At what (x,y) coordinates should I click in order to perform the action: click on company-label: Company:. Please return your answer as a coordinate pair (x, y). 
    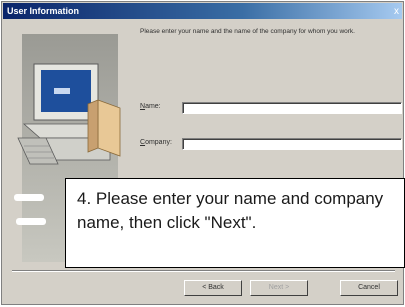
    Looking at the image, I should click on (156, 142).